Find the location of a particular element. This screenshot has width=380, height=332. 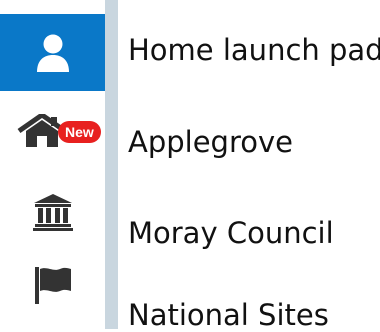

nav-label-moray-council: Moray Council is located at coordinates (231, 233).